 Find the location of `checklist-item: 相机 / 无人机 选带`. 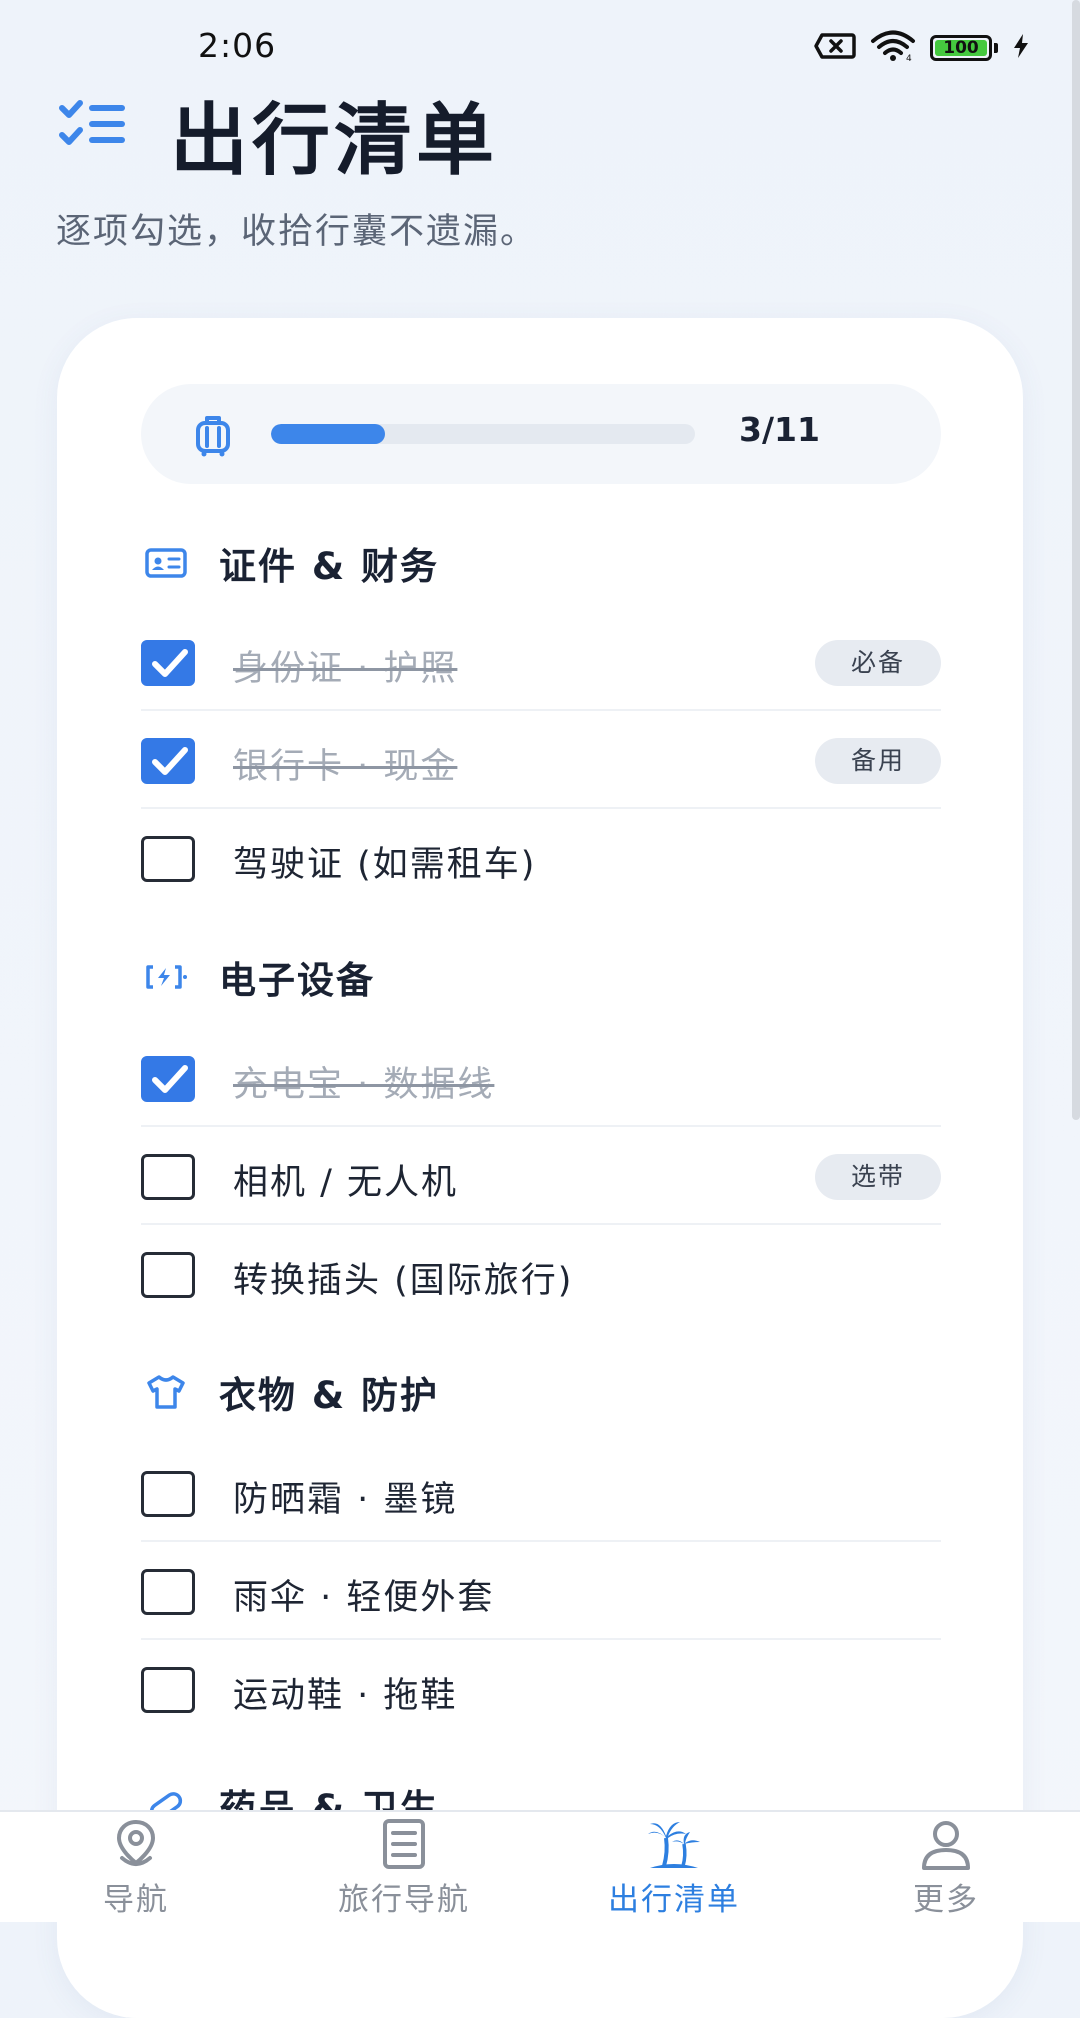

checklist-item: 相机 / 无人机 选带 is located at coordinates (541, 1176).